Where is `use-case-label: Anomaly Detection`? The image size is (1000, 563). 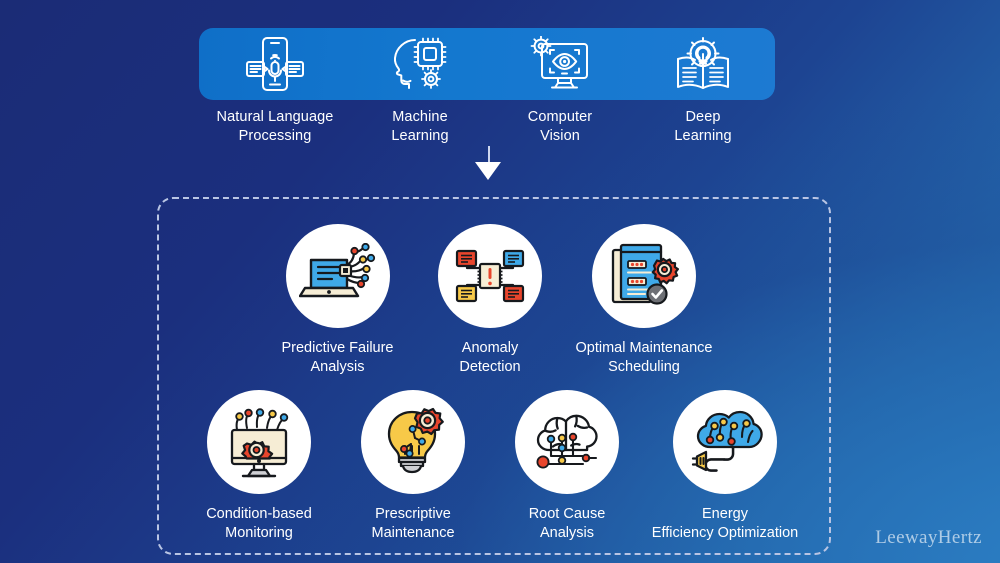
use-case-label: Anomaly Detection is located at coordinates (490, 357).